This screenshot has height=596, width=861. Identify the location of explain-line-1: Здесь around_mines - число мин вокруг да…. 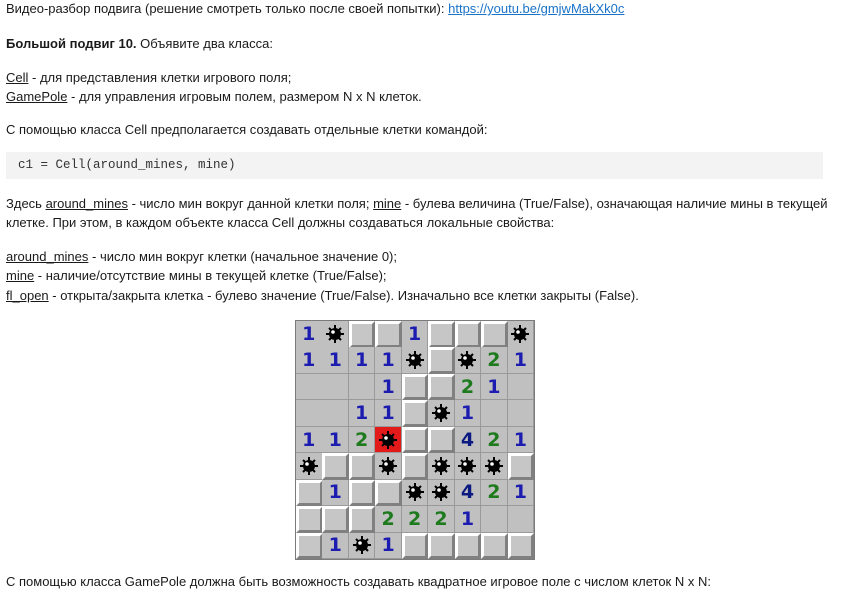
(416, 203).